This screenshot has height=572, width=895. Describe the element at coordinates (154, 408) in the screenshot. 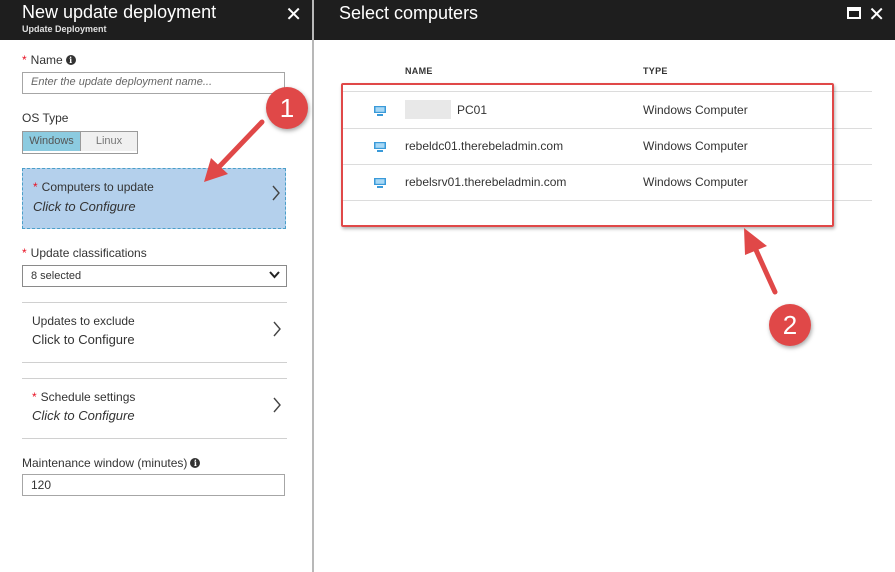

I see `schedule-settings-section: * Schedule settings Click to Configure` at that location.